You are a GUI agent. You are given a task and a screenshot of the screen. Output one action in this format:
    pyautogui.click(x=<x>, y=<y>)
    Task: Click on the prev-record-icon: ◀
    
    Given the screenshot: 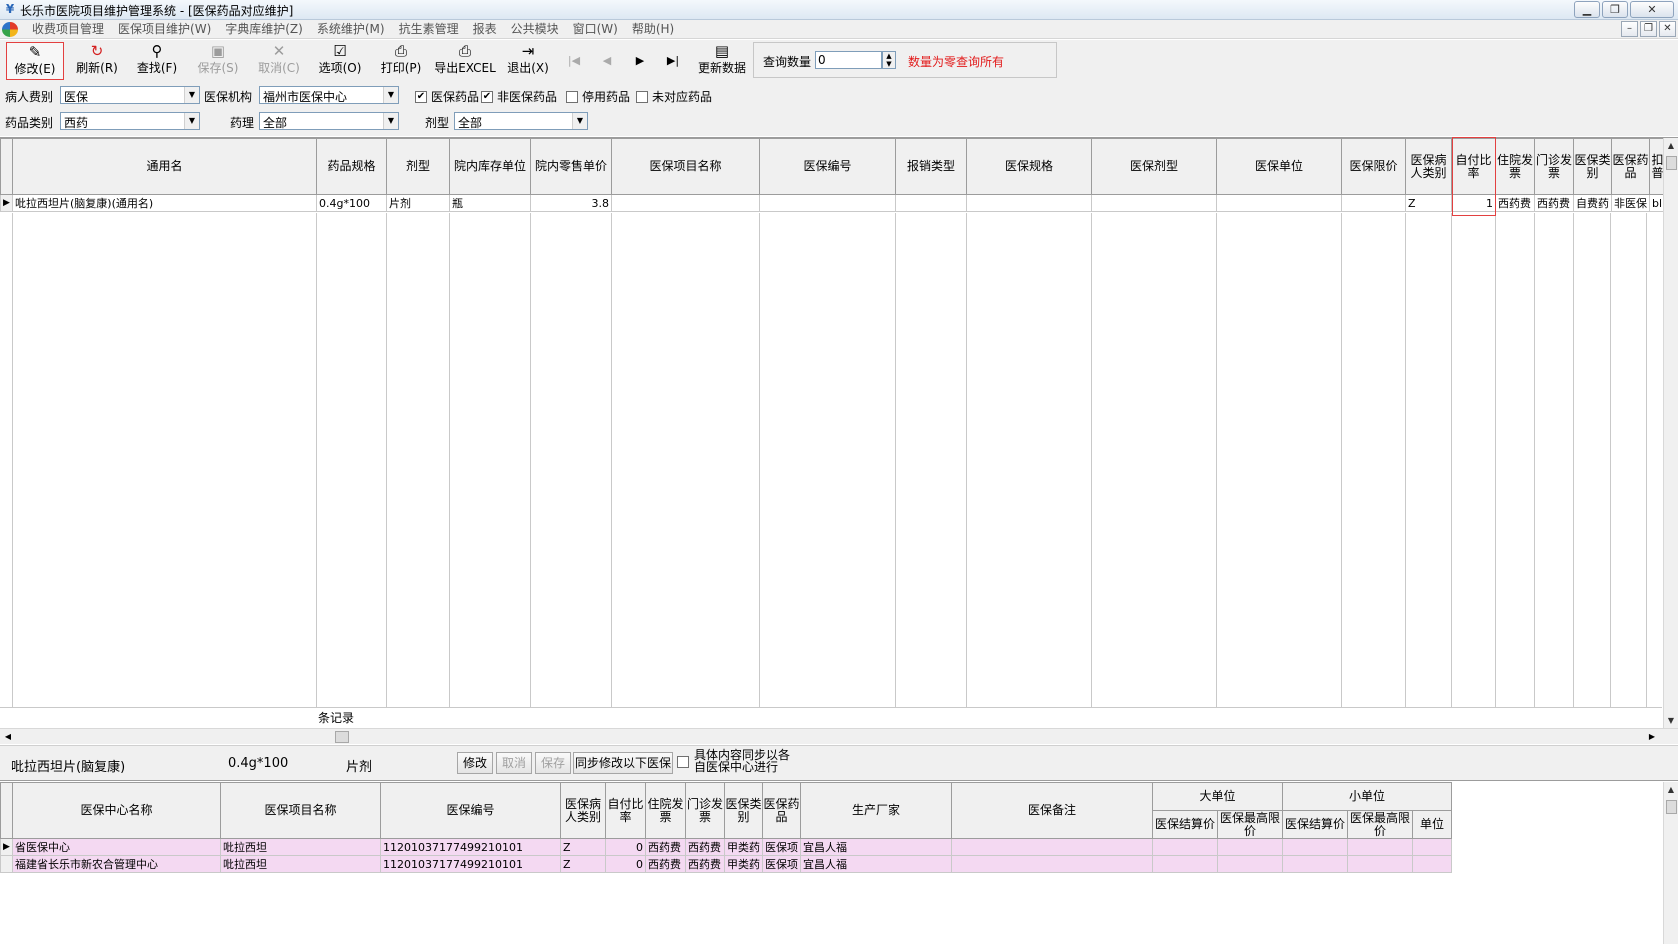 What is the action you would take?
    pyautogui.click(x=607, y=61)
    